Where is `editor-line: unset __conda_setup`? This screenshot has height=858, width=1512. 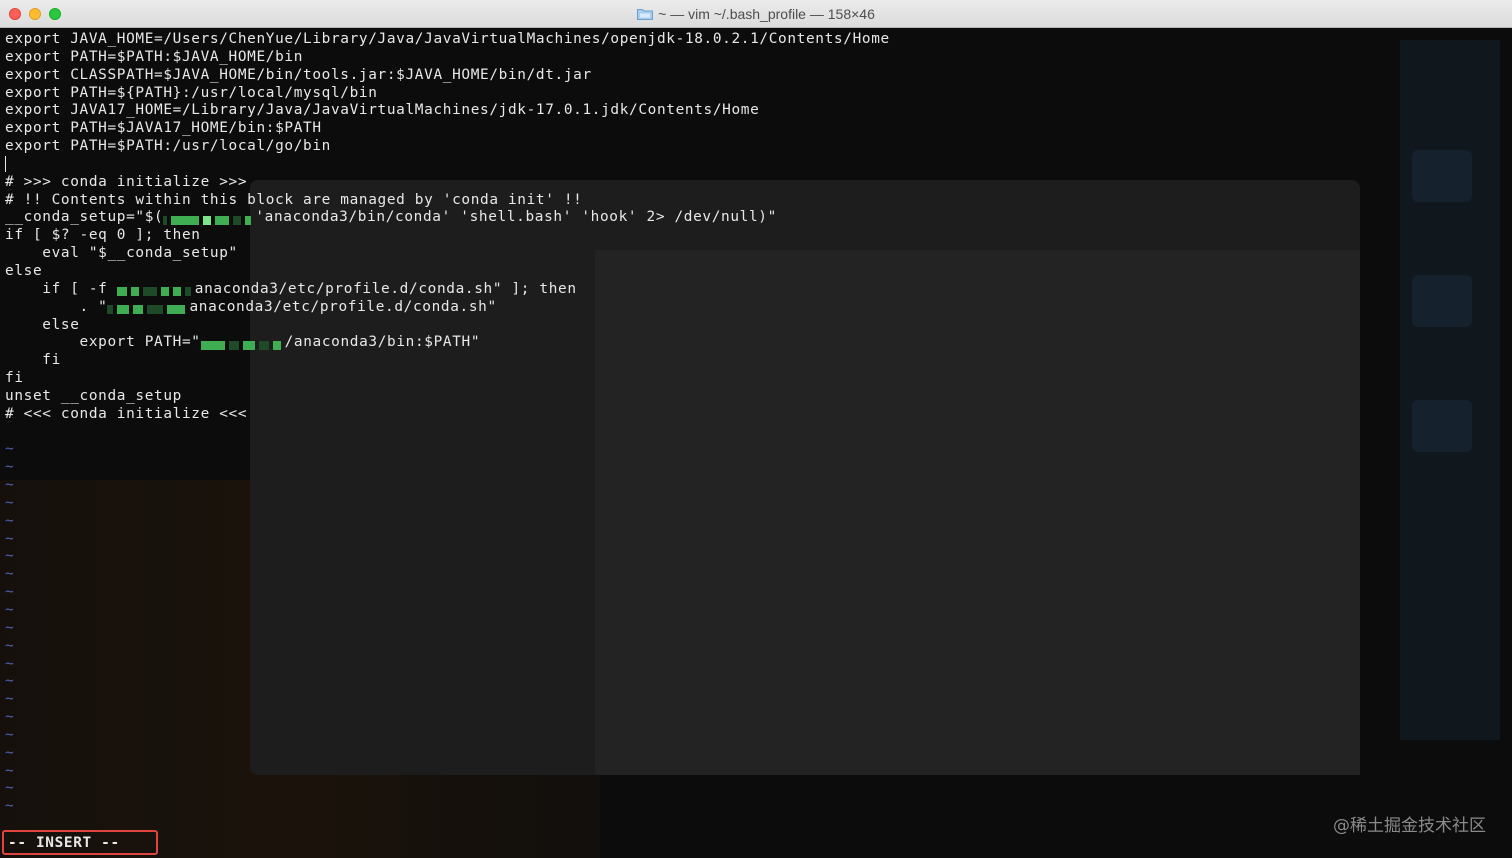 editor-line: unset __conda_setup is located at coordinates (755, 397).